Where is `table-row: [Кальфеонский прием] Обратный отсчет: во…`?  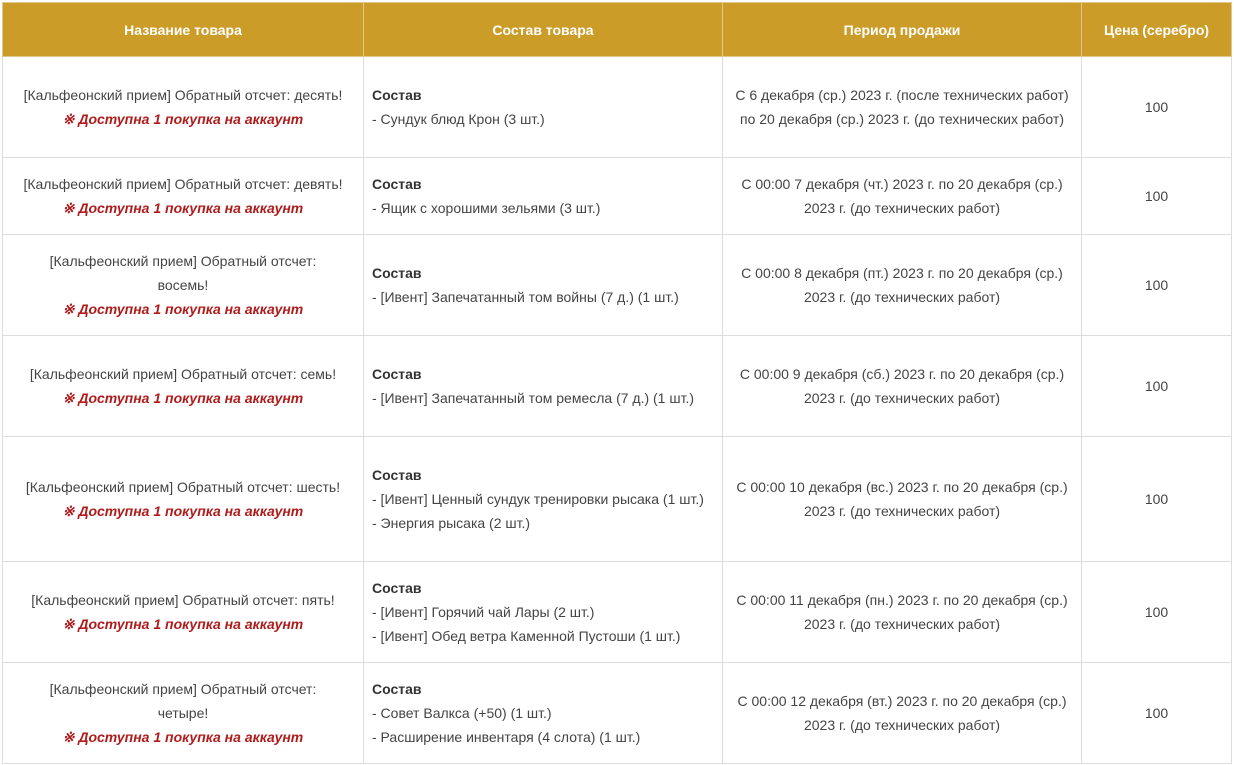 table-row: [Кальфеонский прием] Обратный отсчет: во… is located at coordinates (617, 285).